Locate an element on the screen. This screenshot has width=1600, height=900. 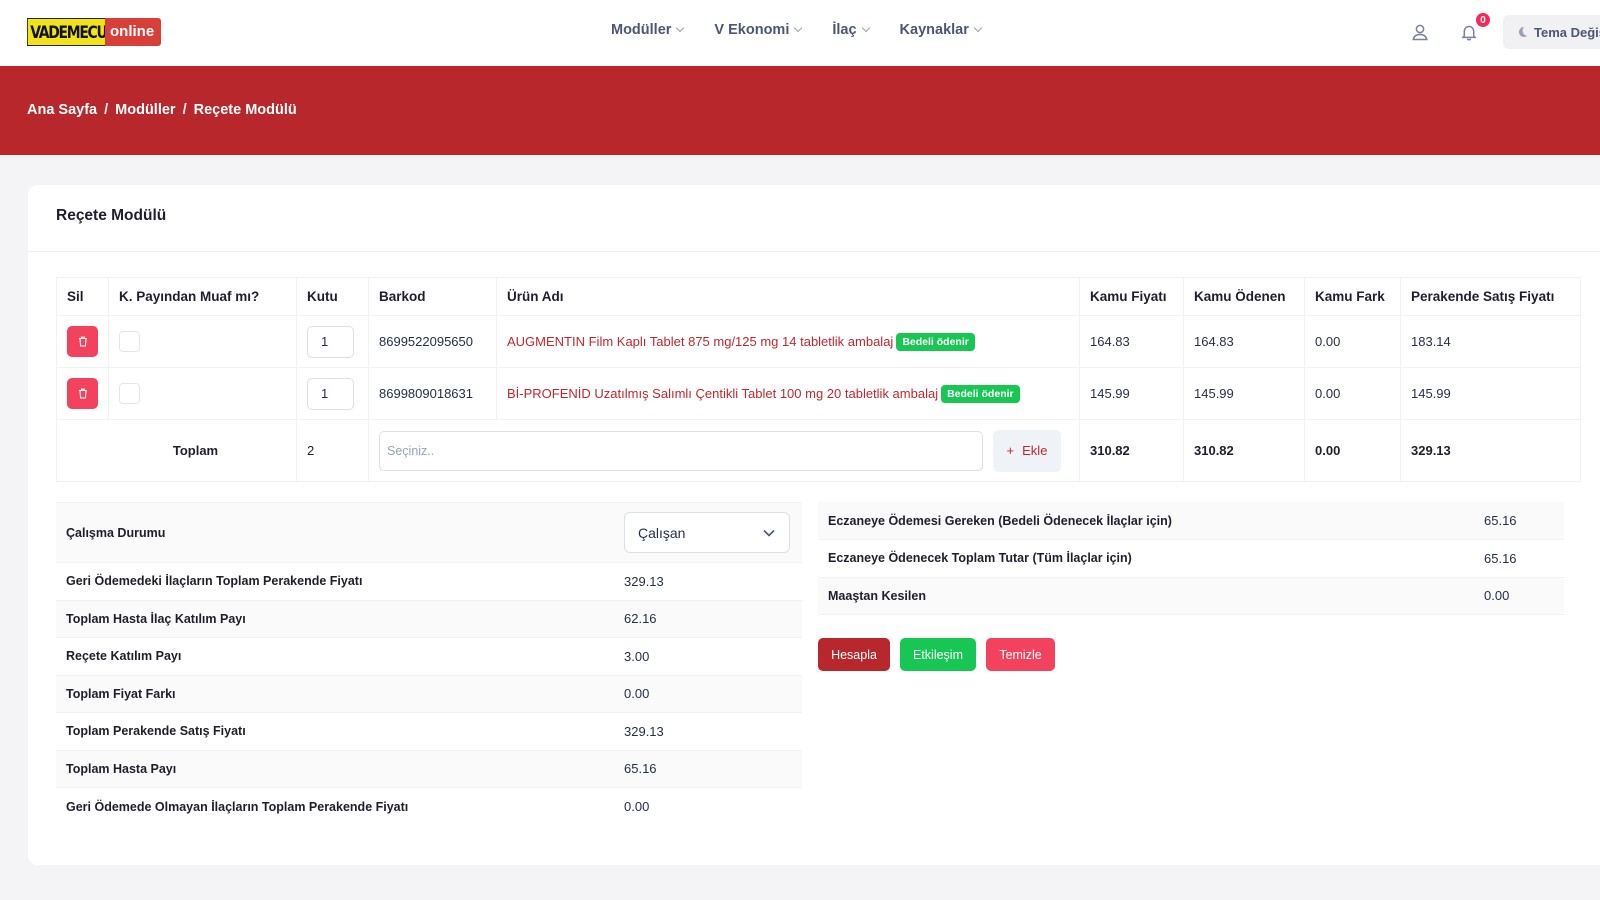
total-retail-price: 329.13 is located at coordinates (1490, 450).